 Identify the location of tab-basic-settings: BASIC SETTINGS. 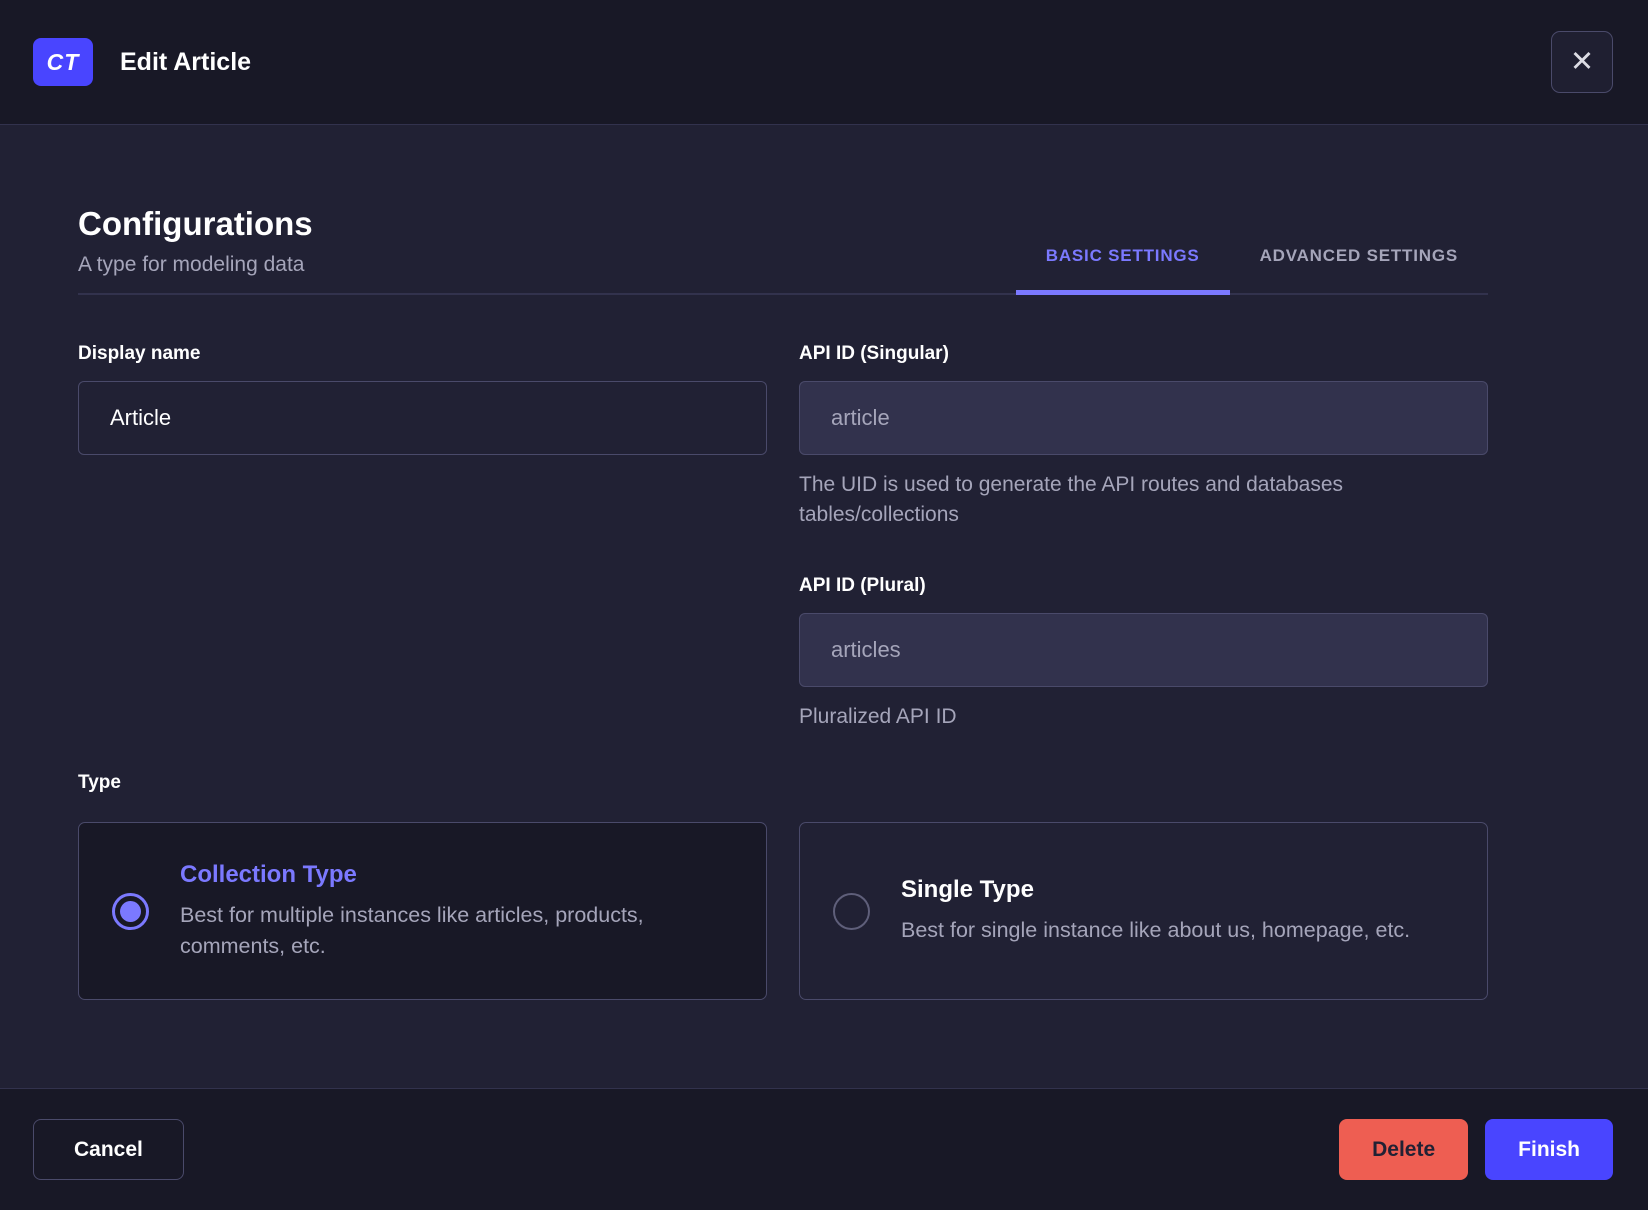
(1122, 270).